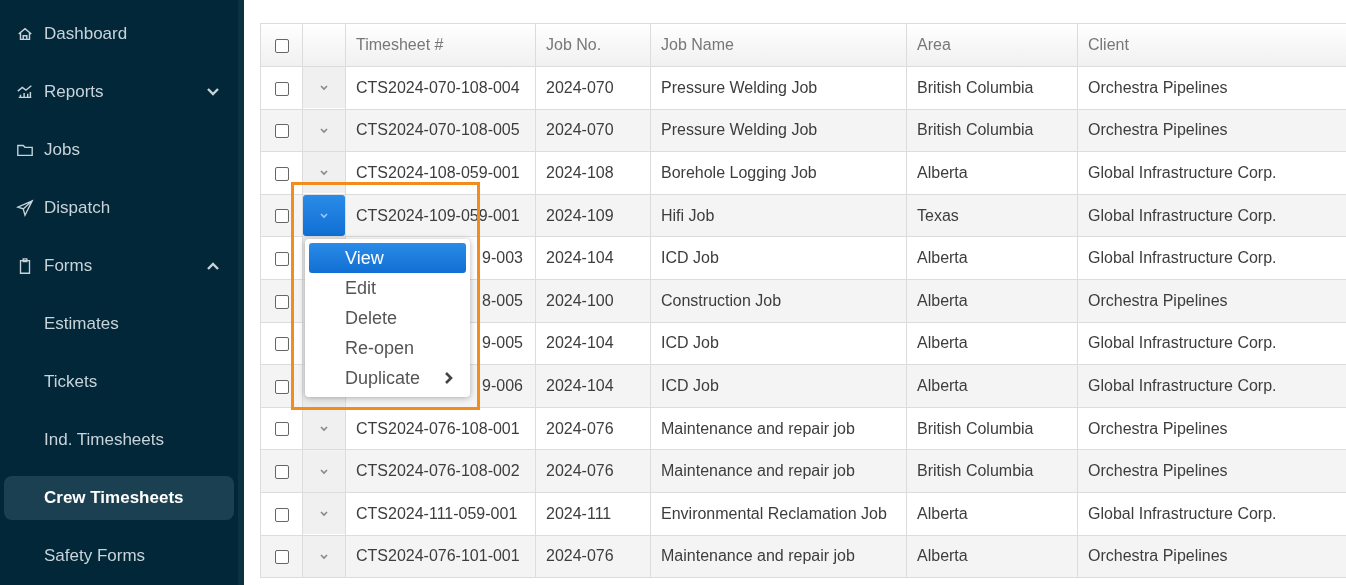 The height and width of the screenshot is (585, 1346). I want to click on sidebar-item: Dashboard, so click(119, 34).